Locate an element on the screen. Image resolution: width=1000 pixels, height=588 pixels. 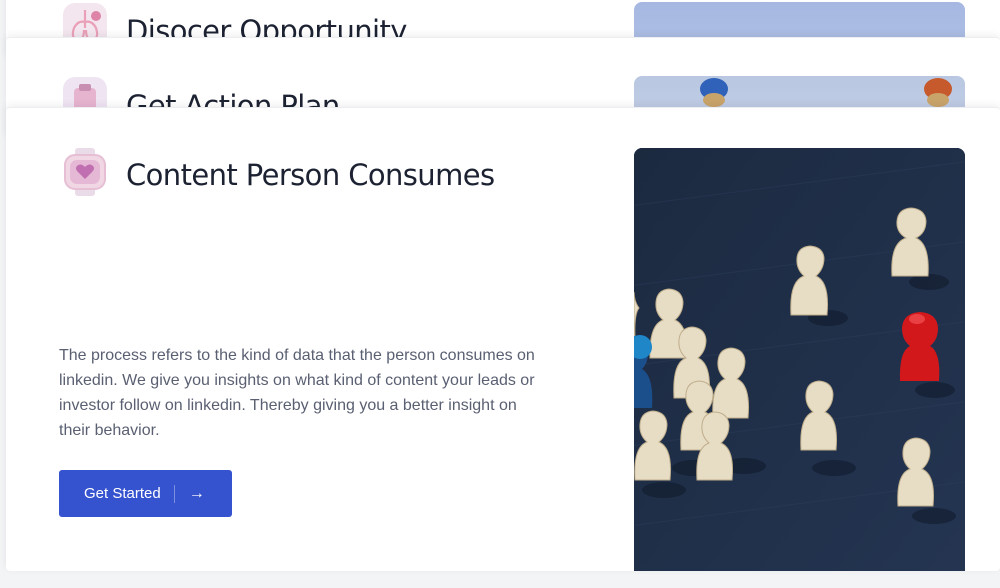
button-label: Get Started is located at coordinates (122, 493).